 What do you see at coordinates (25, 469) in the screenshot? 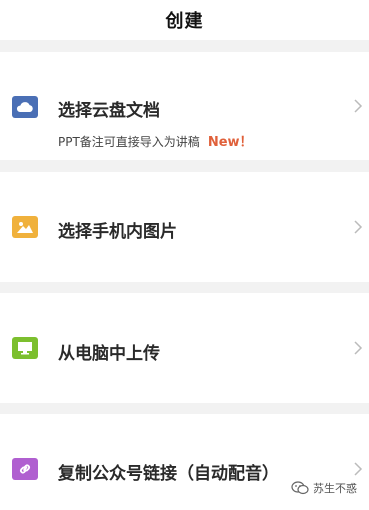
I see `link-icon` at bounding box center [25, 469].